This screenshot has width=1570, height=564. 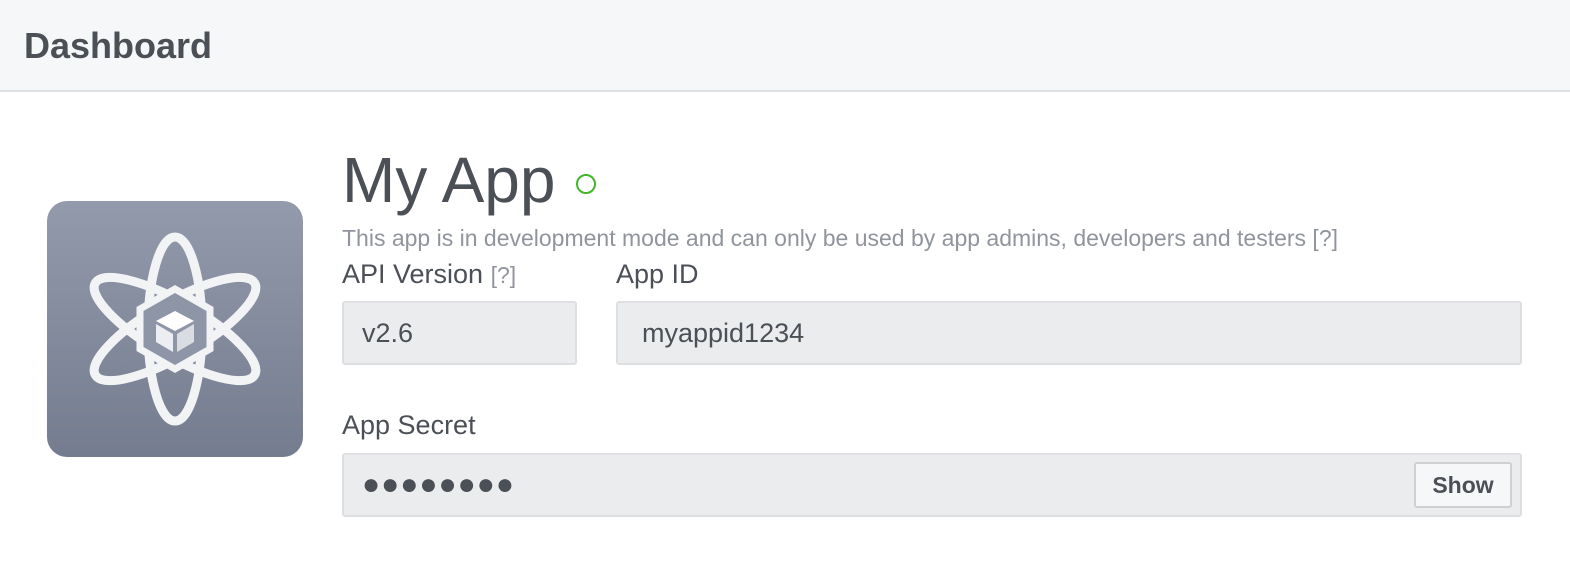 What do you see at coordinates (585, 184) in the screenshot?
I see `status-circle-icon` at bounding box center [585, 184].